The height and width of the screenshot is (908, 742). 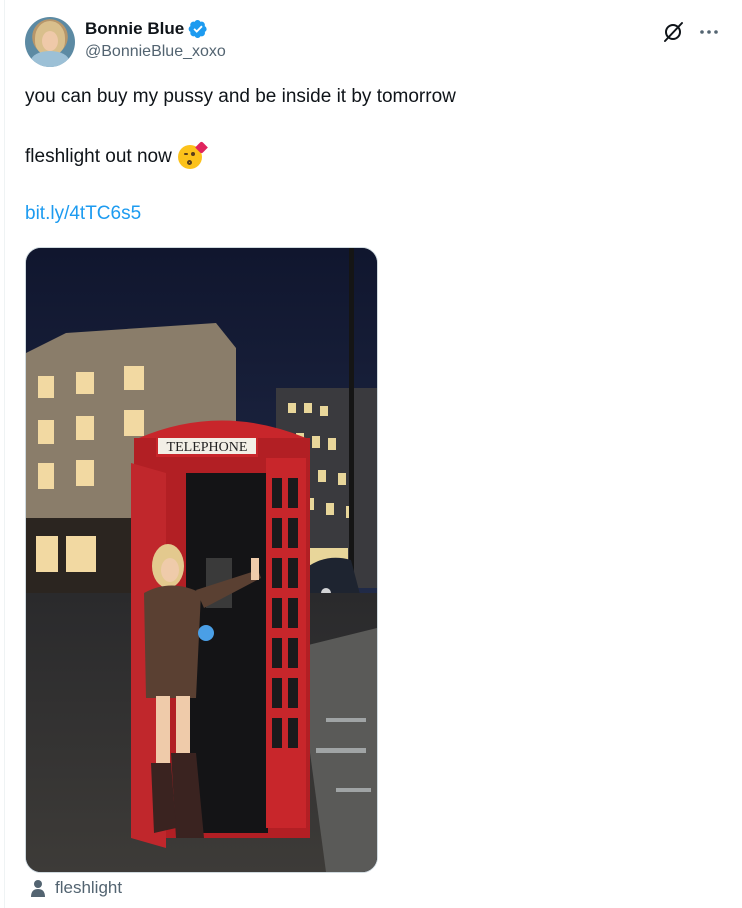 I want to click on tweet-header: Bonnie Blue @BonnieBlue_xoxo, so click(x=373, y=43).